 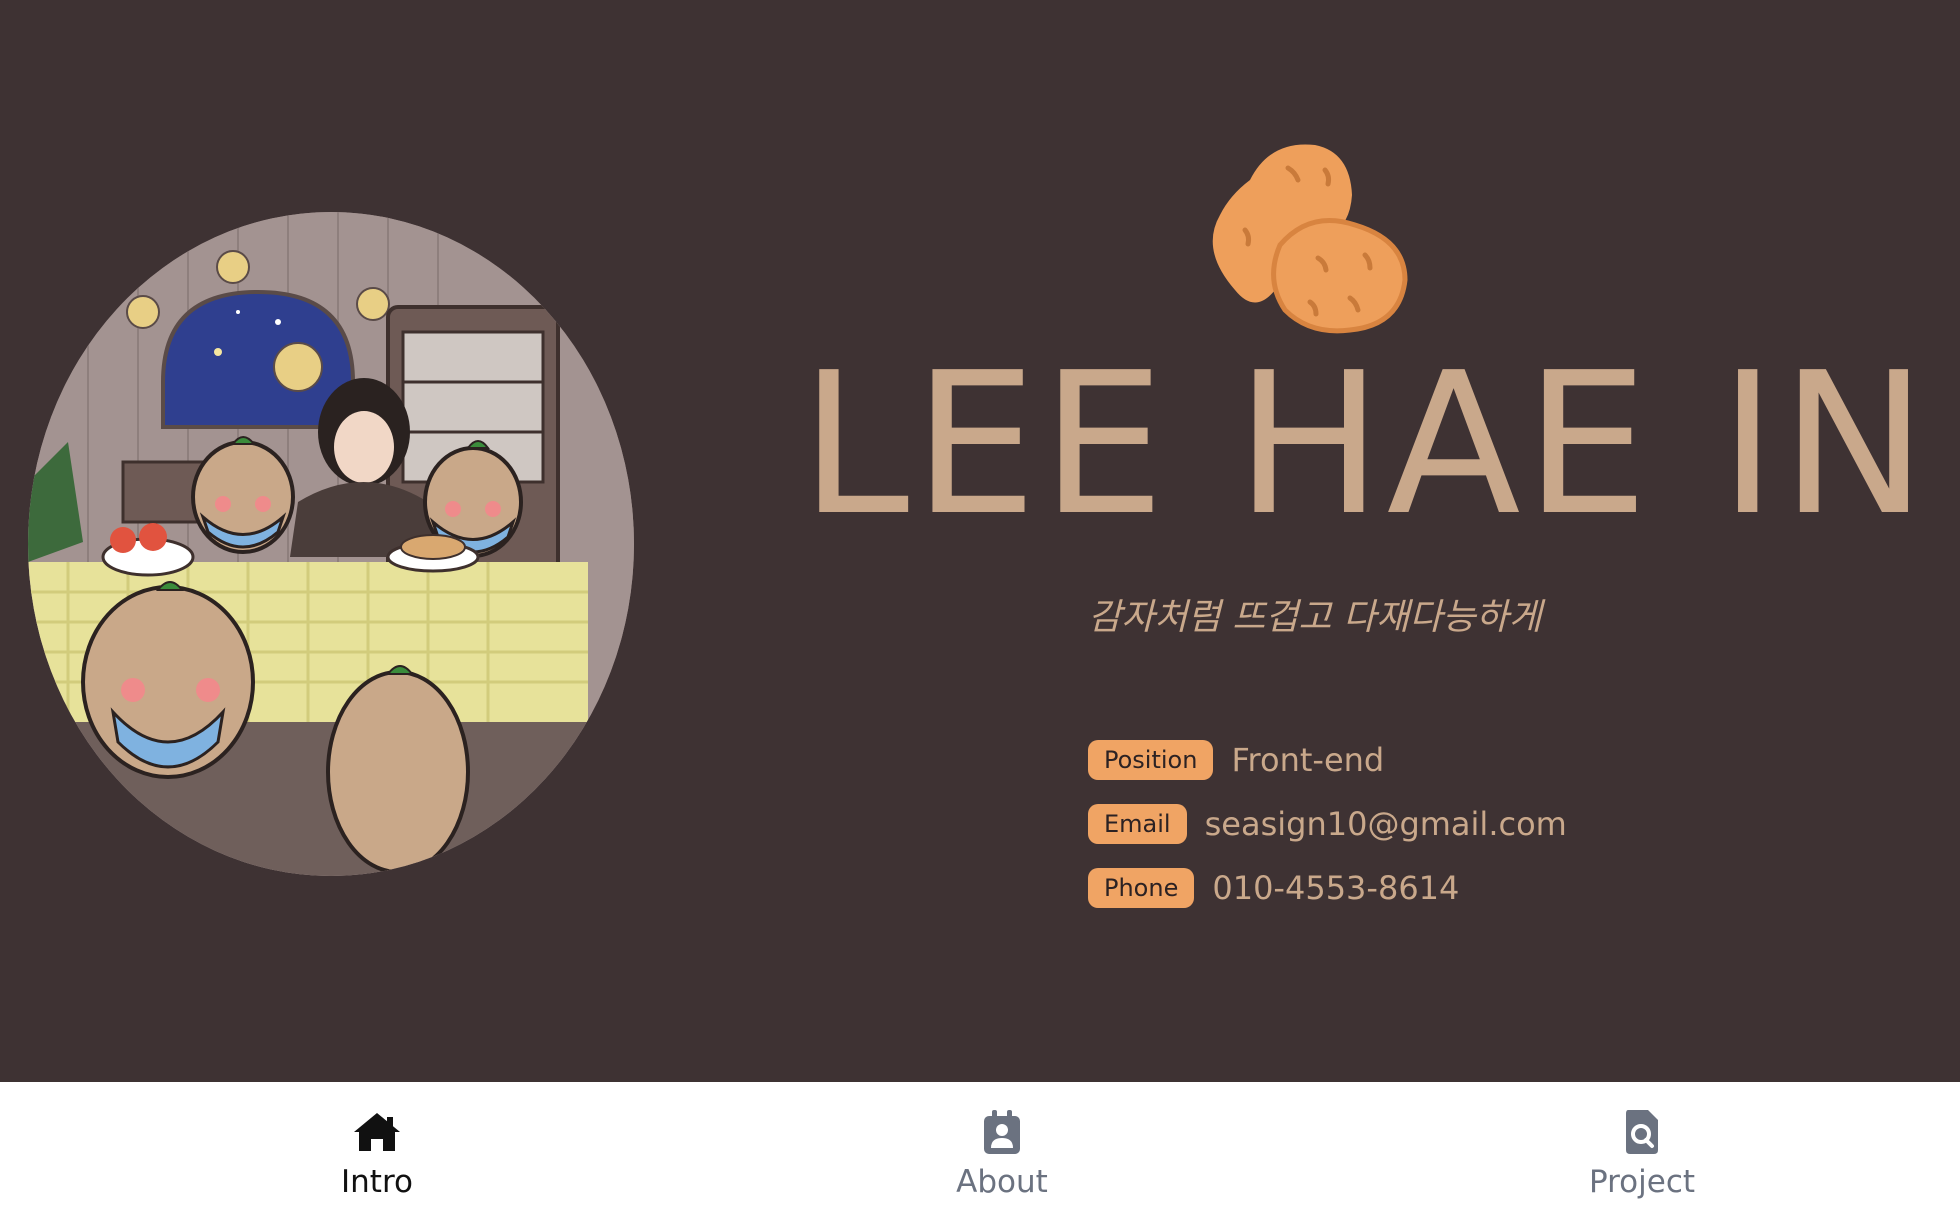 I want to click on nav-label-intro: Intro, so click(x=377, y=1182).